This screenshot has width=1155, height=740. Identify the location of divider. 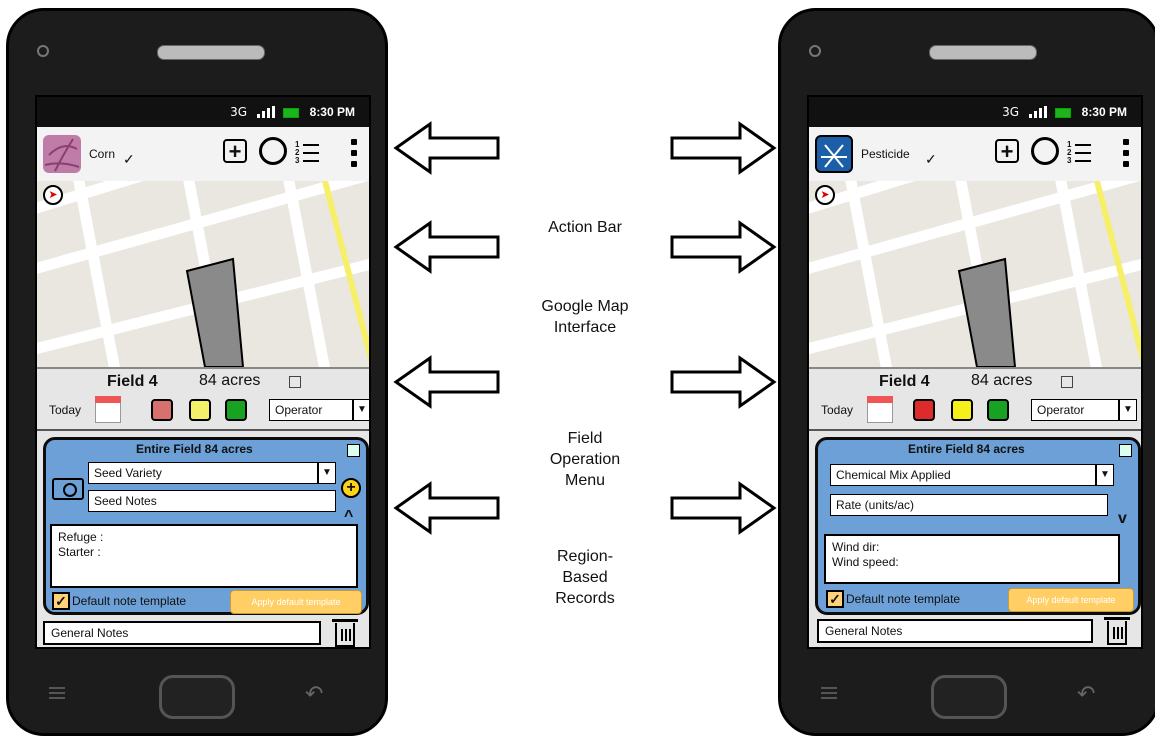
(203, 430).